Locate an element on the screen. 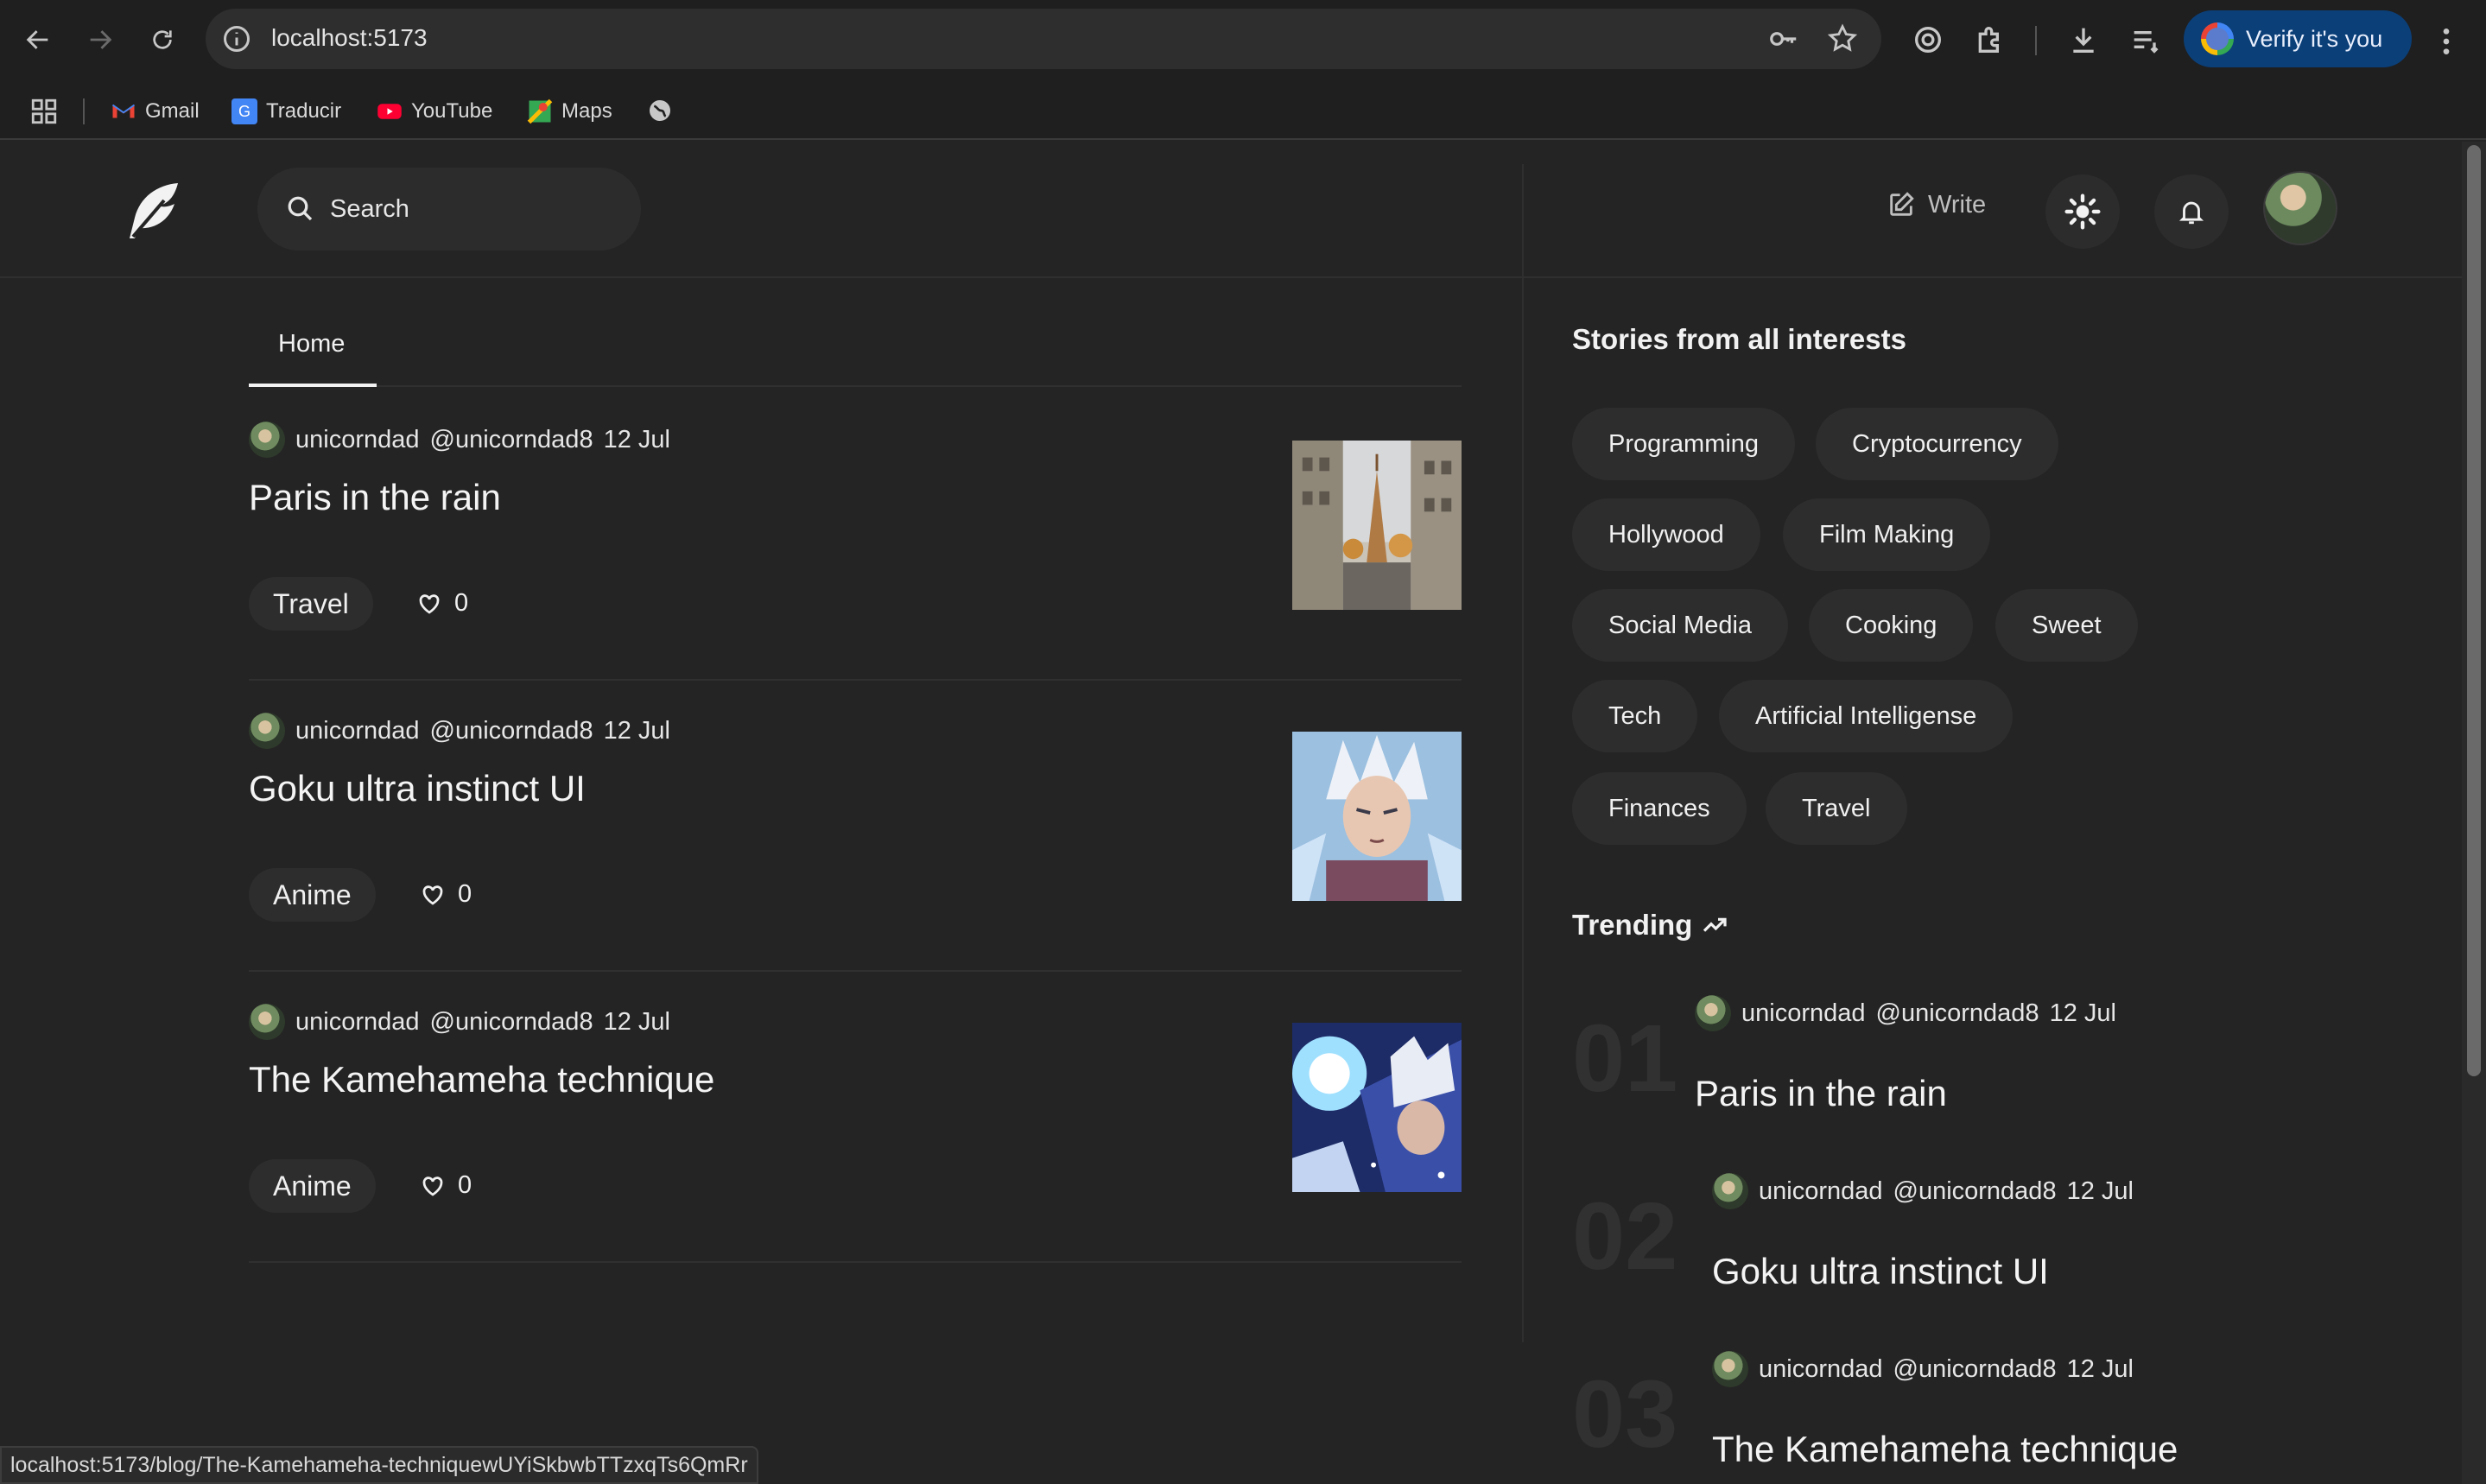  search-placeholder: Search is located at coordinates (369, 209).